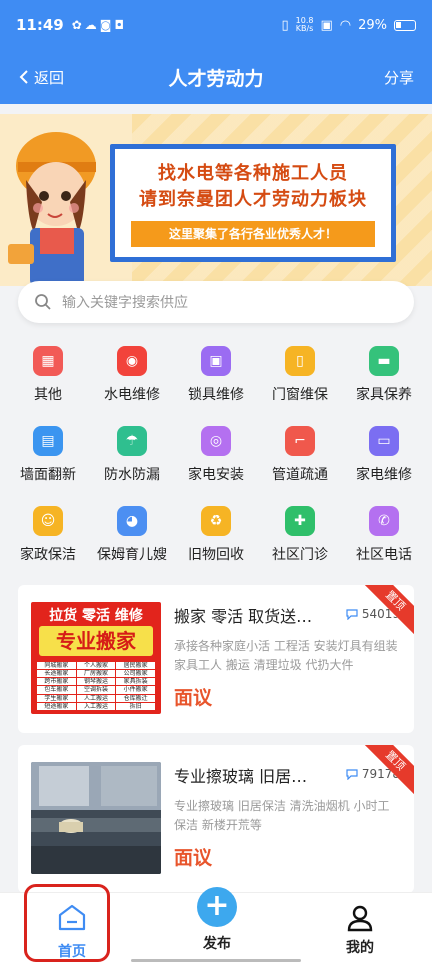  What do you see at coordinates (360, 928) in the screenshot?
I see `tab-mine: 我的` at bounding box center [360, 928].